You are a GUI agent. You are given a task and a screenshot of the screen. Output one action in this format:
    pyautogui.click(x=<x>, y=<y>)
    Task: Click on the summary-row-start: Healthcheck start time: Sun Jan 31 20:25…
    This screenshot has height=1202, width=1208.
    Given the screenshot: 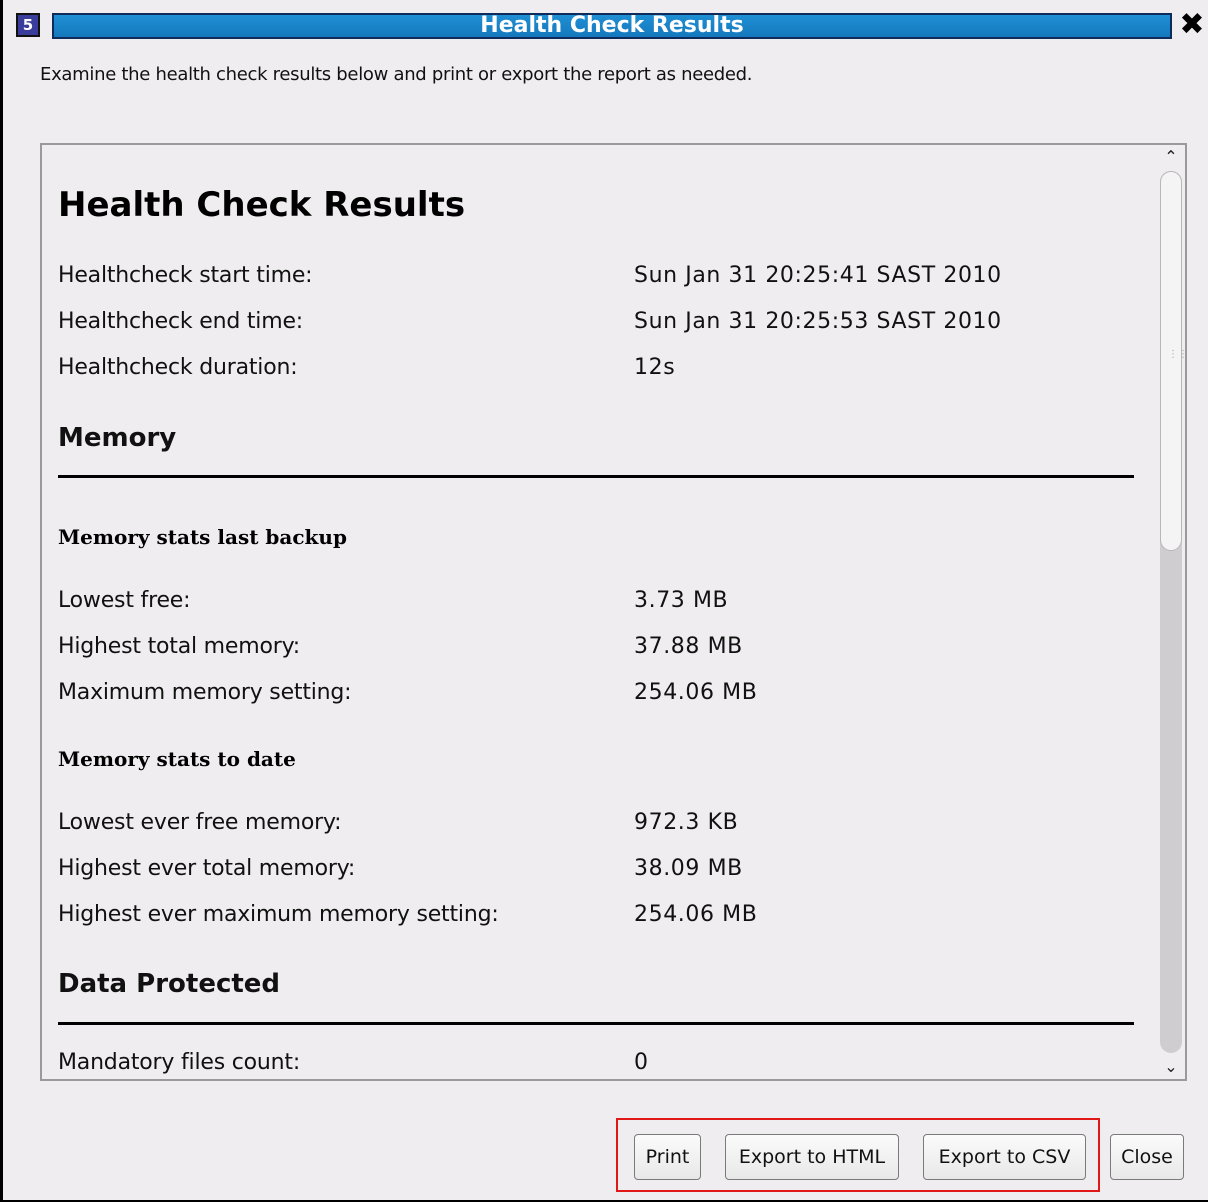 What is the action you would take?
    pyautogui.click(x=598, y=279)
    